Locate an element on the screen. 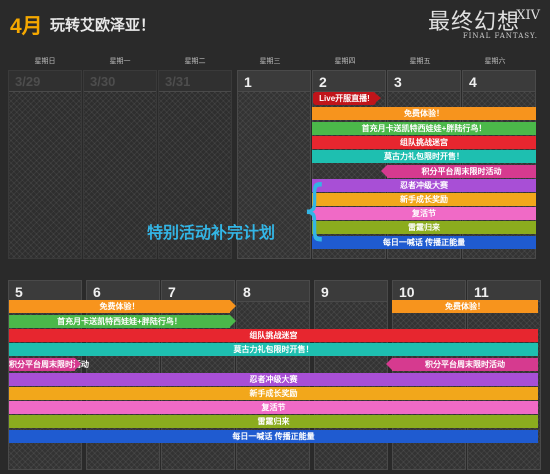 Image resolution: width=550 pixels, height=474 pixels. day-number: 4 is located at coordinates (473, 82).